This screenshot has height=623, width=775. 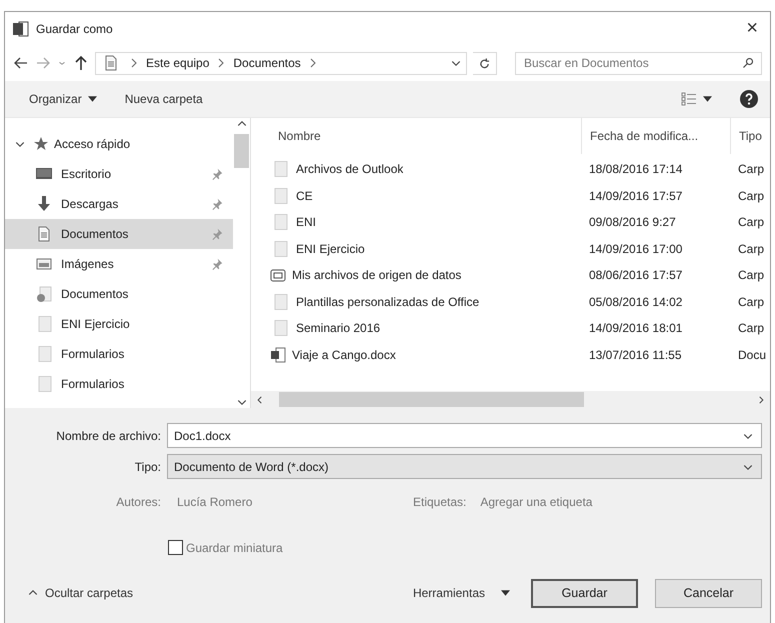 I want to click on word-document-icon, so click(x=278, y=354).